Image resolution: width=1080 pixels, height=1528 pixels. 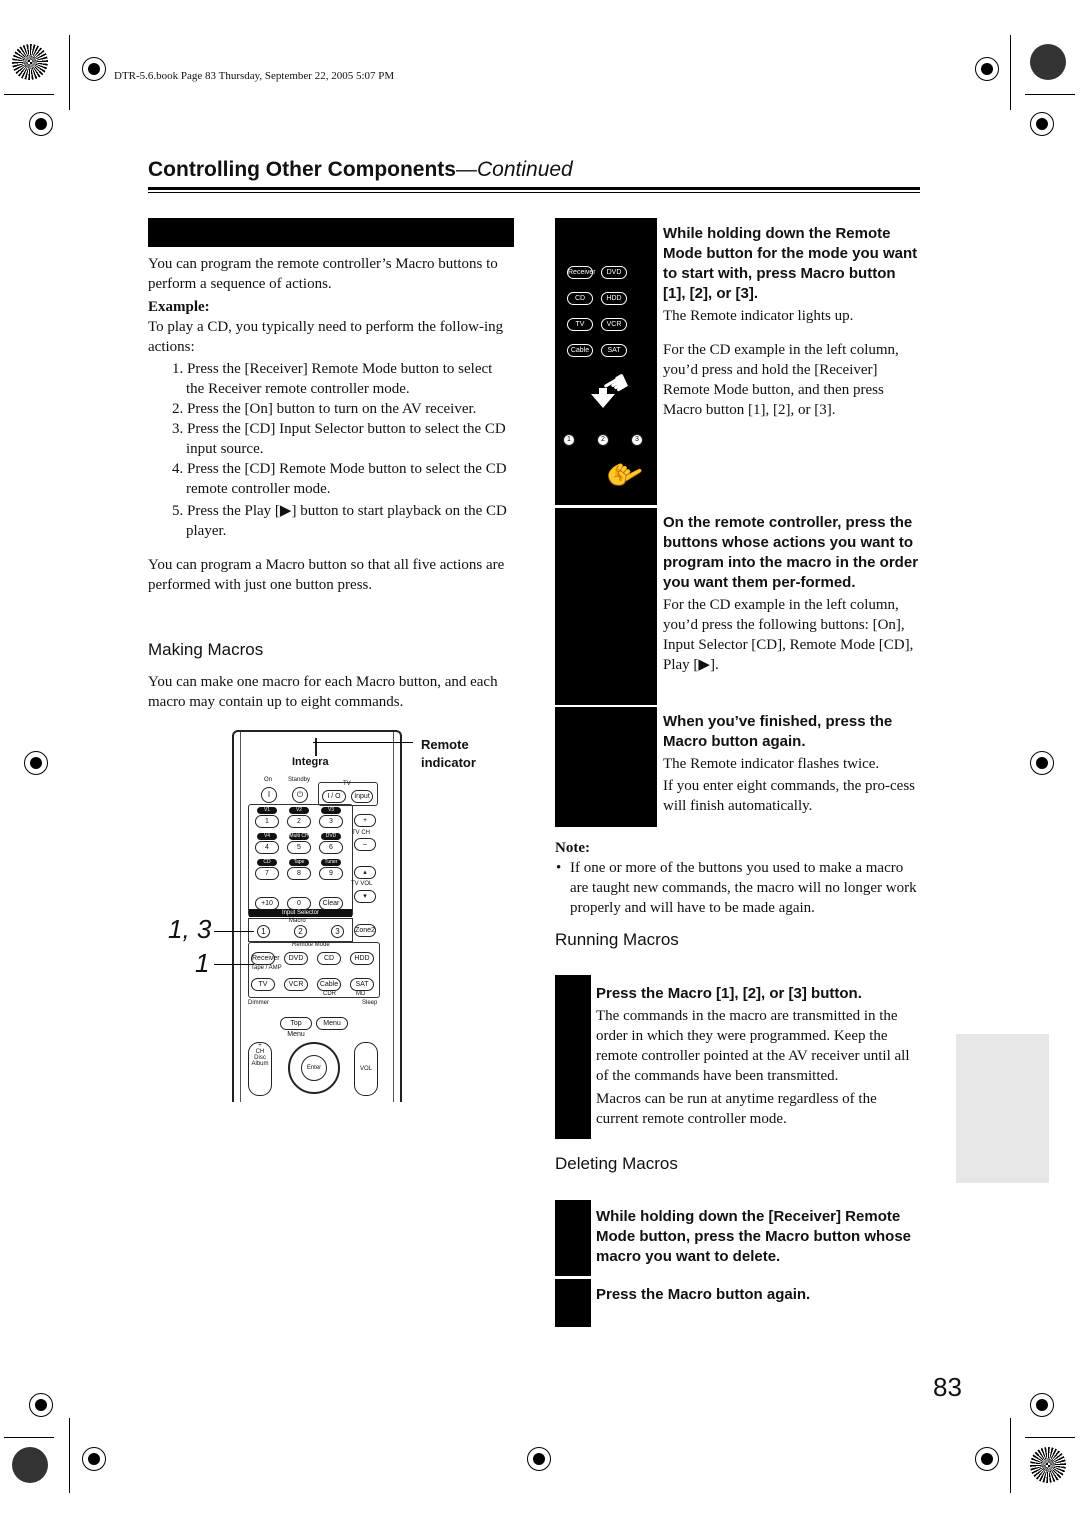 What do you see at coordinates (637, 440) in the screenshot?
I see `macro-button: 3` at bounding box center [637, 440].